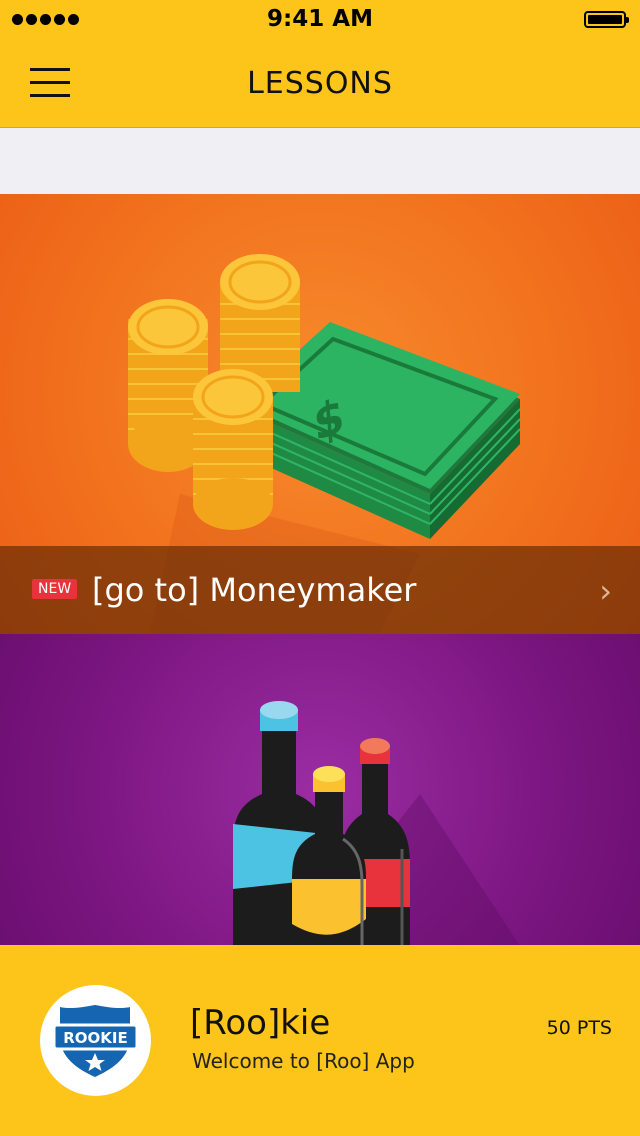  I want to click on status-time: 9:41 AM, so click(320, 19).